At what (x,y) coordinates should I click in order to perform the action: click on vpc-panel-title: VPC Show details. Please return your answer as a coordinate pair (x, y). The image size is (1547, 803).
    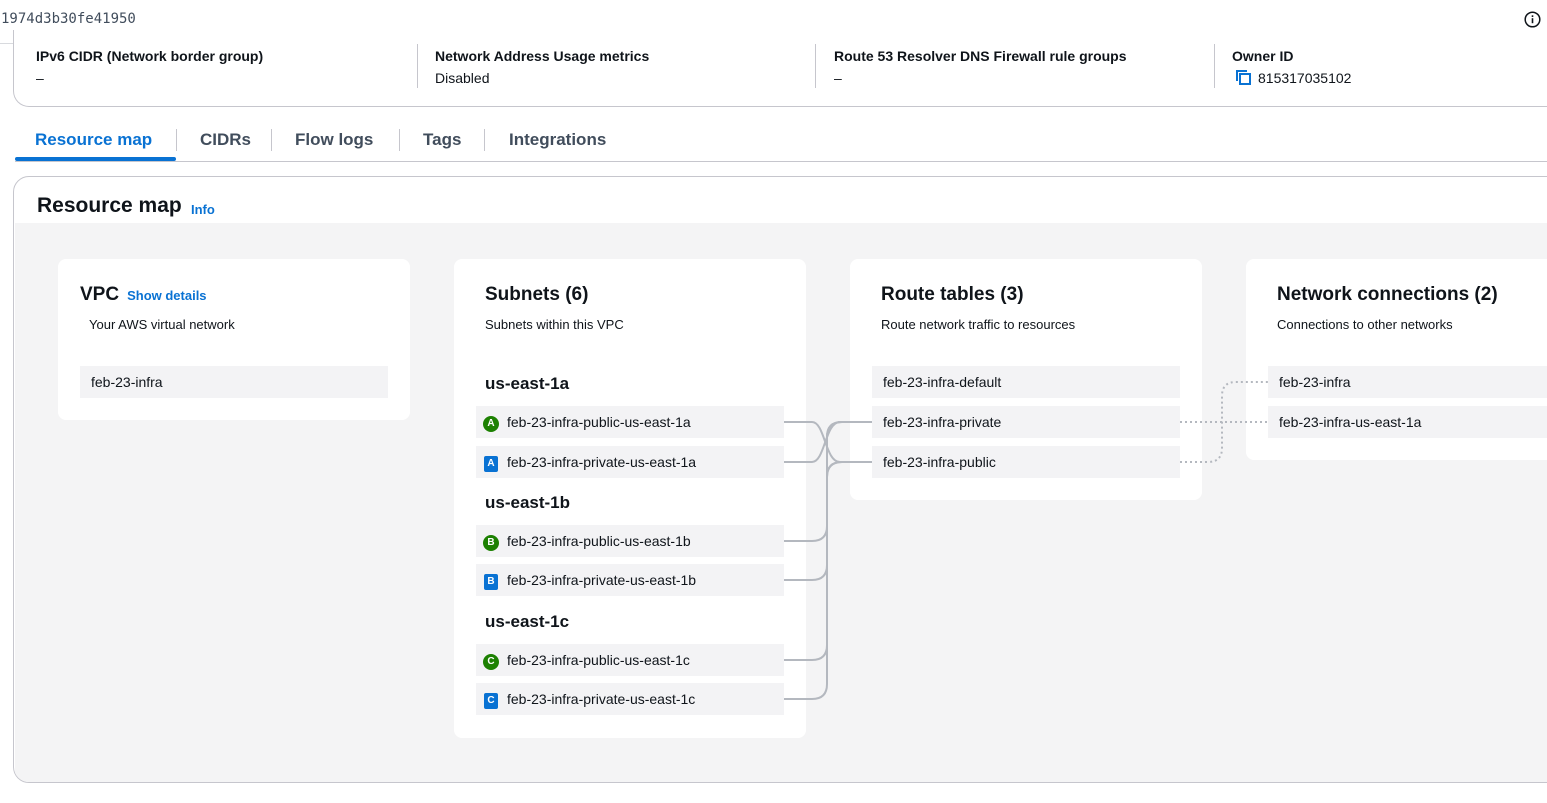
    Looking at the image, I should click on (143, 295).